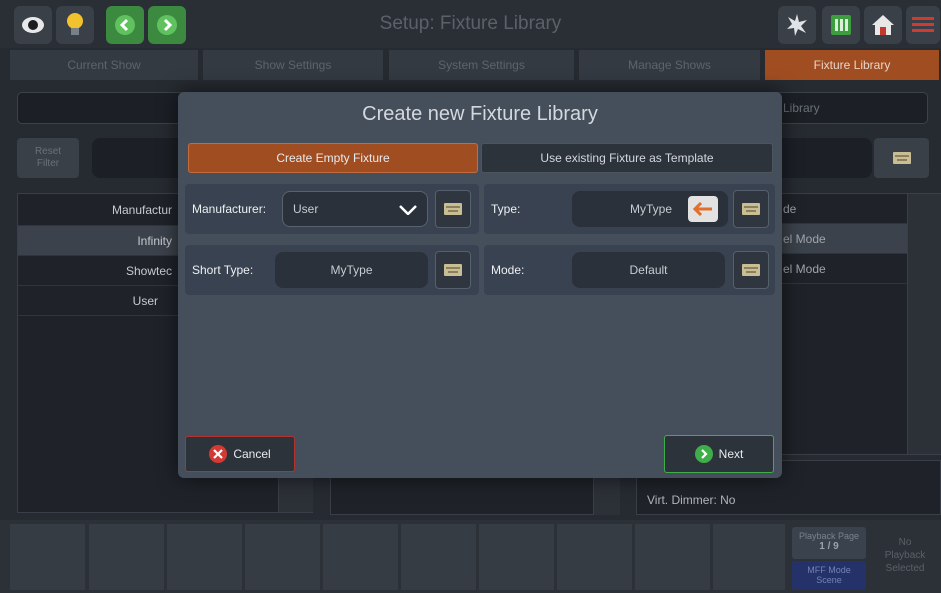  Describe the element at coordinates (408, 210) in the screenshot. I see `chevron-down-icon` at that location.